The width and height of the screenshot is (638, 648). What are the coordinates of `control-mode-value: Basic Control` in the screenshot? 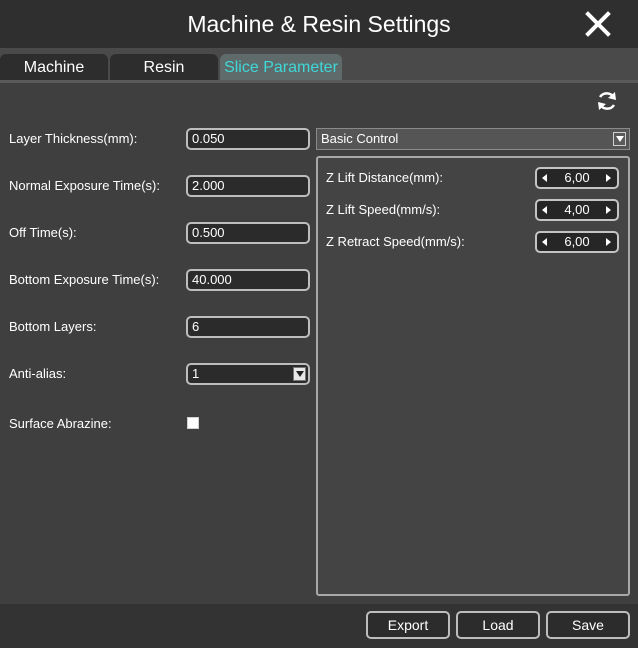 It's located at (360, 138).